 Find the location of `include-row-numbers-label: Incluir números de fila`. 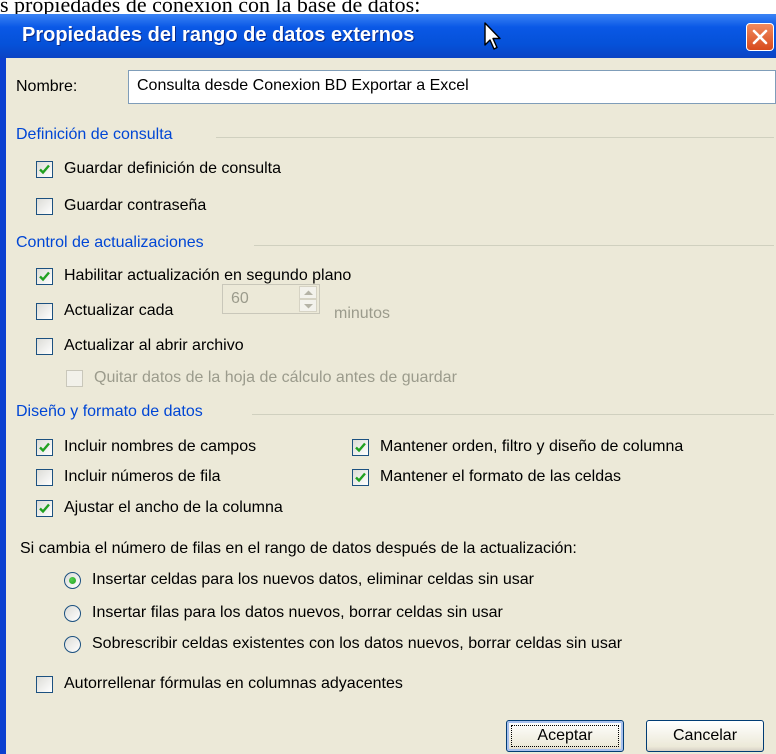

include-row-numbers-label: Incluir números de fila is located at coordinates (142, 477).